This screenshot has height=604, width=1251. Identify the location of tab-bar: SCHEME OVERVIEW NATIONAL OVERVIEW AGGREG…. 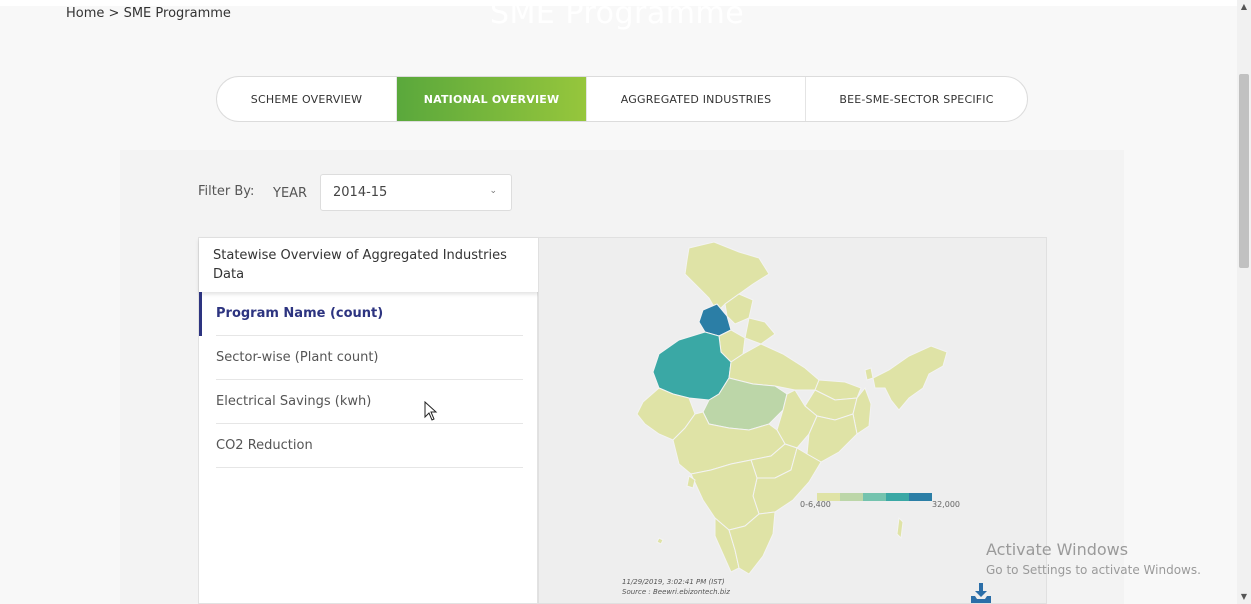
(622, 99).